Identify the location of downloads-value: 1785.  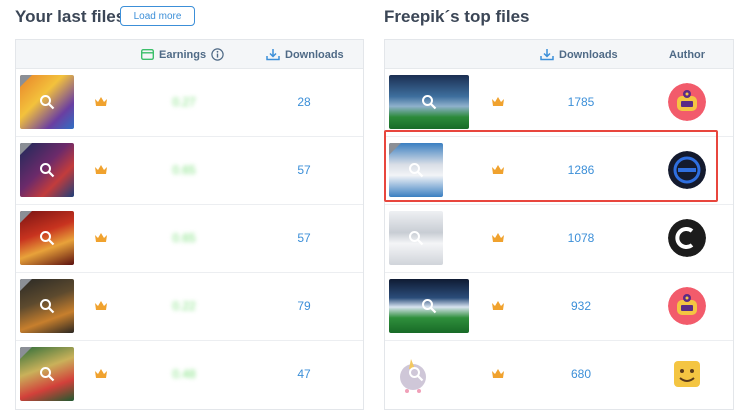
(581, 102).